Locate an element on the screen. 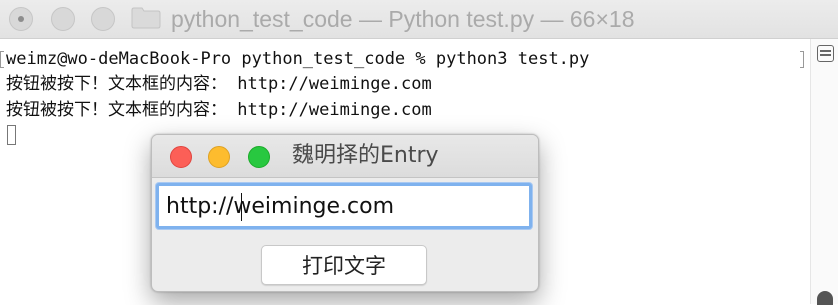  terminal-cursor is located at coordinates (11, 135).